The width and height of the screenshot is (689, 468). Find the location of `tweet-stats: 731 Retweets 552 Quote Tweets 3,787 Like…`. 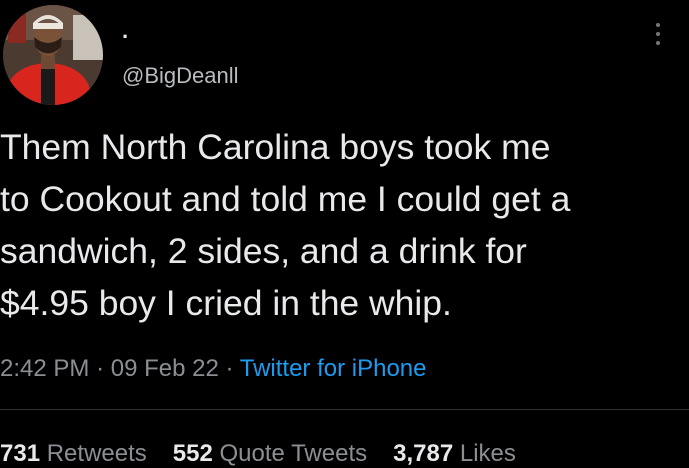

tweet-stats: 731 Retweets 552 Quote Tweets 3,787 Like… is located at coordinates (258, 454).